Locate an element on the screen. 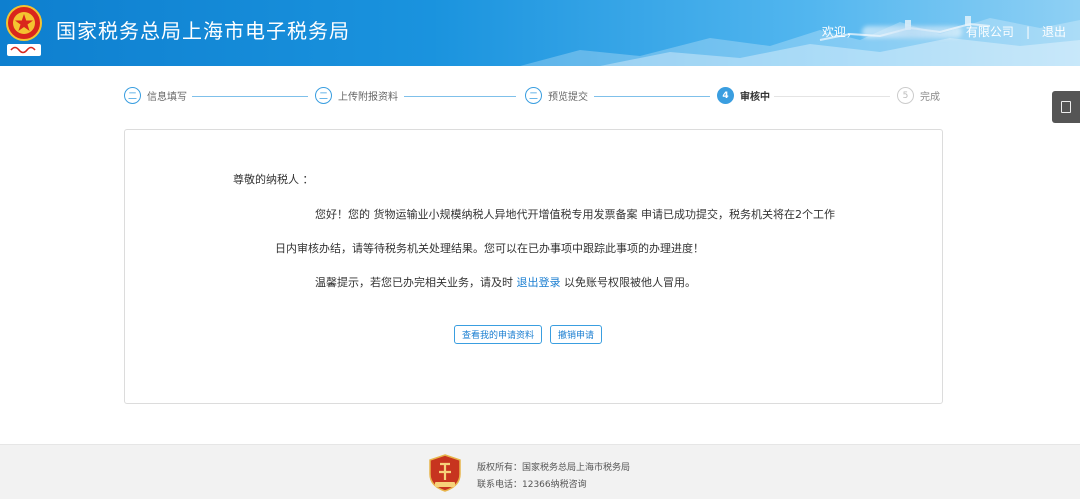 This screenshot has width=1080, height=499. company-suffix: 有限公司 is located at coordinates (989, 32).